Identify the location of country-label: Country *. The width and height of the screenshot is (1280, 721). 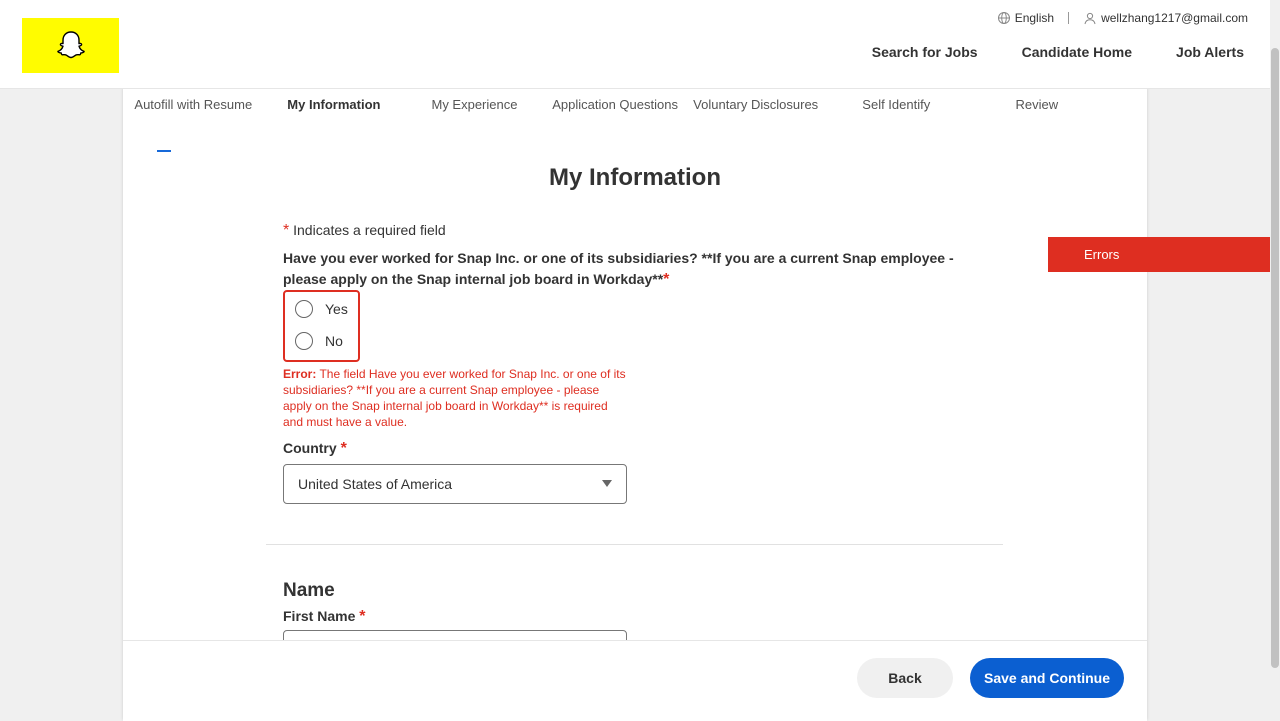
(315, 449).